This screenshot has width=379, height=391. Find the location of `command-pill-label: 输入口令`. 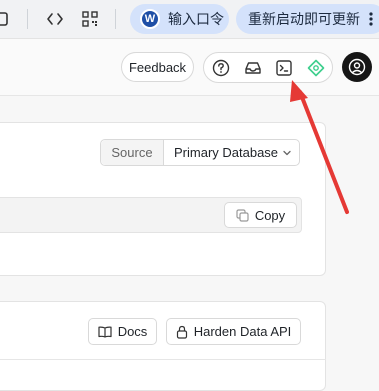

command-pill-label: 输入口令 is located at coordinates (196, 19).